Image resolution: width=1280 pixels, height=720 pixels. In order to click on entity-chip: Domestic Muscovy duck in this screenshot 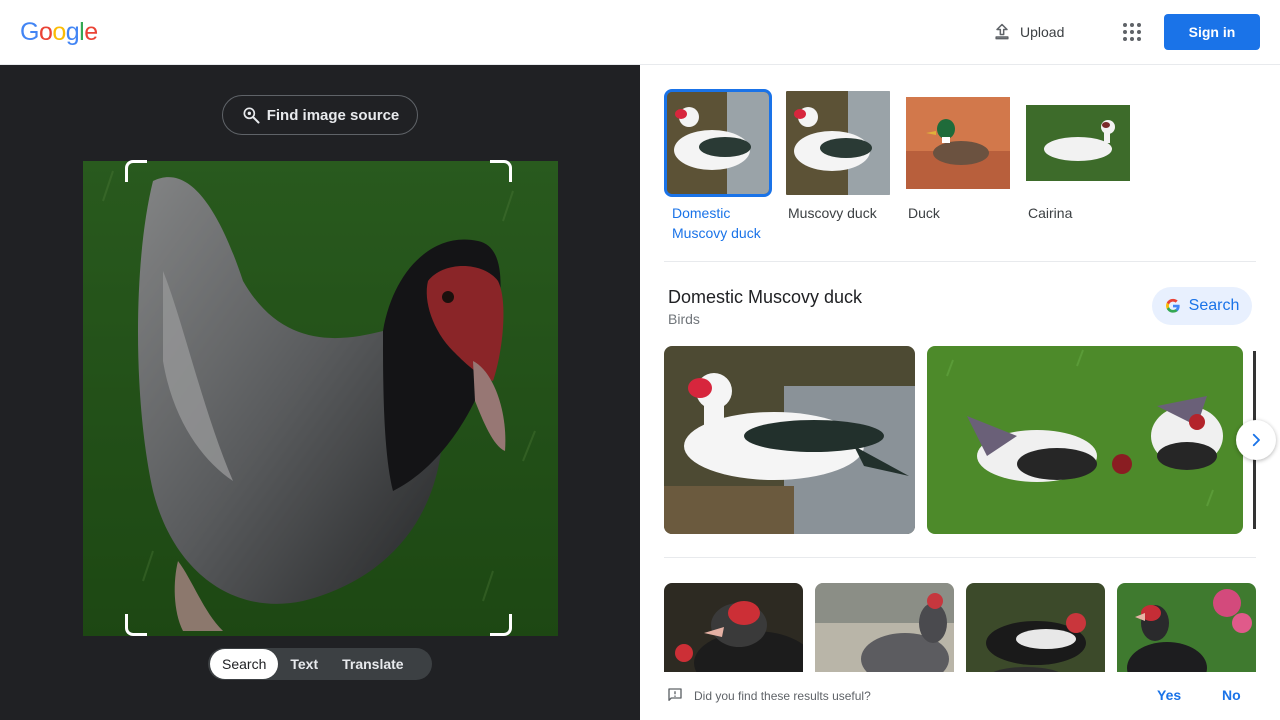, I will do `click(718, 166)`.